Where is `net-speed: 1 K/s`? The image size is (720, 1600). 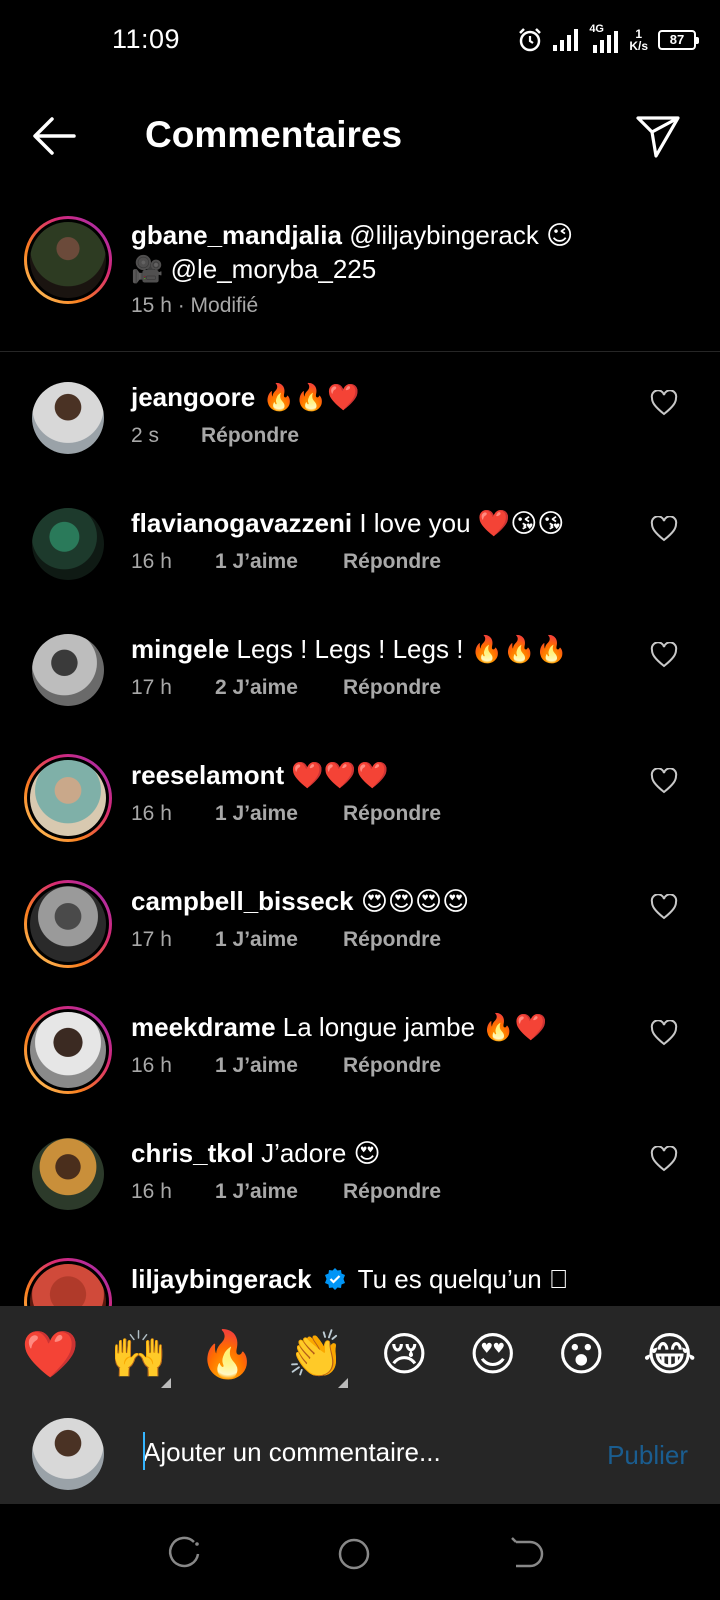
net-speed: 1 K/s is located at coordinates (638, 40).